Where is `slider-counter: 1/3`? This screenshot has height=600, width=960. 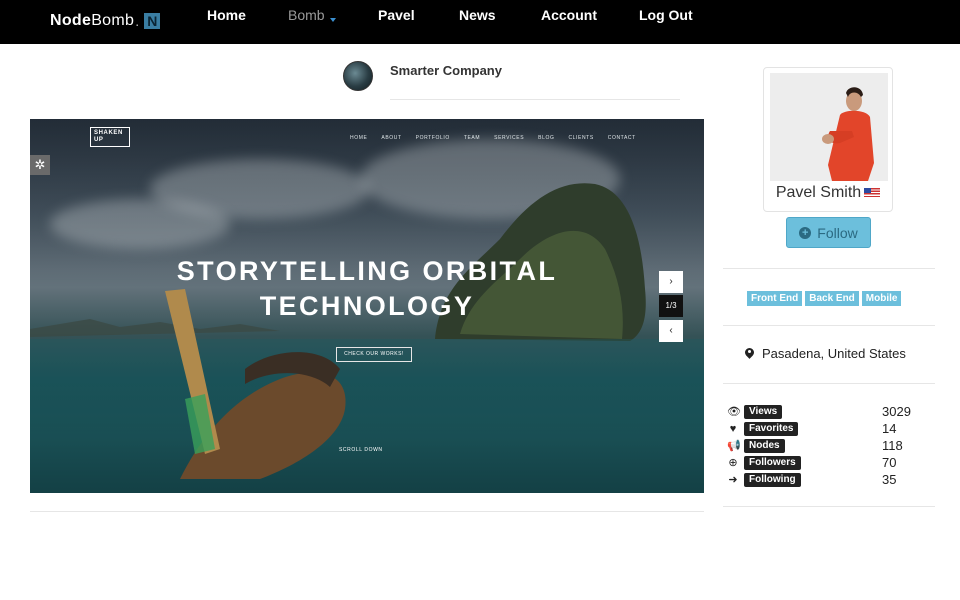
slider-counter: 1/3 is located at coordinates (671, 306).